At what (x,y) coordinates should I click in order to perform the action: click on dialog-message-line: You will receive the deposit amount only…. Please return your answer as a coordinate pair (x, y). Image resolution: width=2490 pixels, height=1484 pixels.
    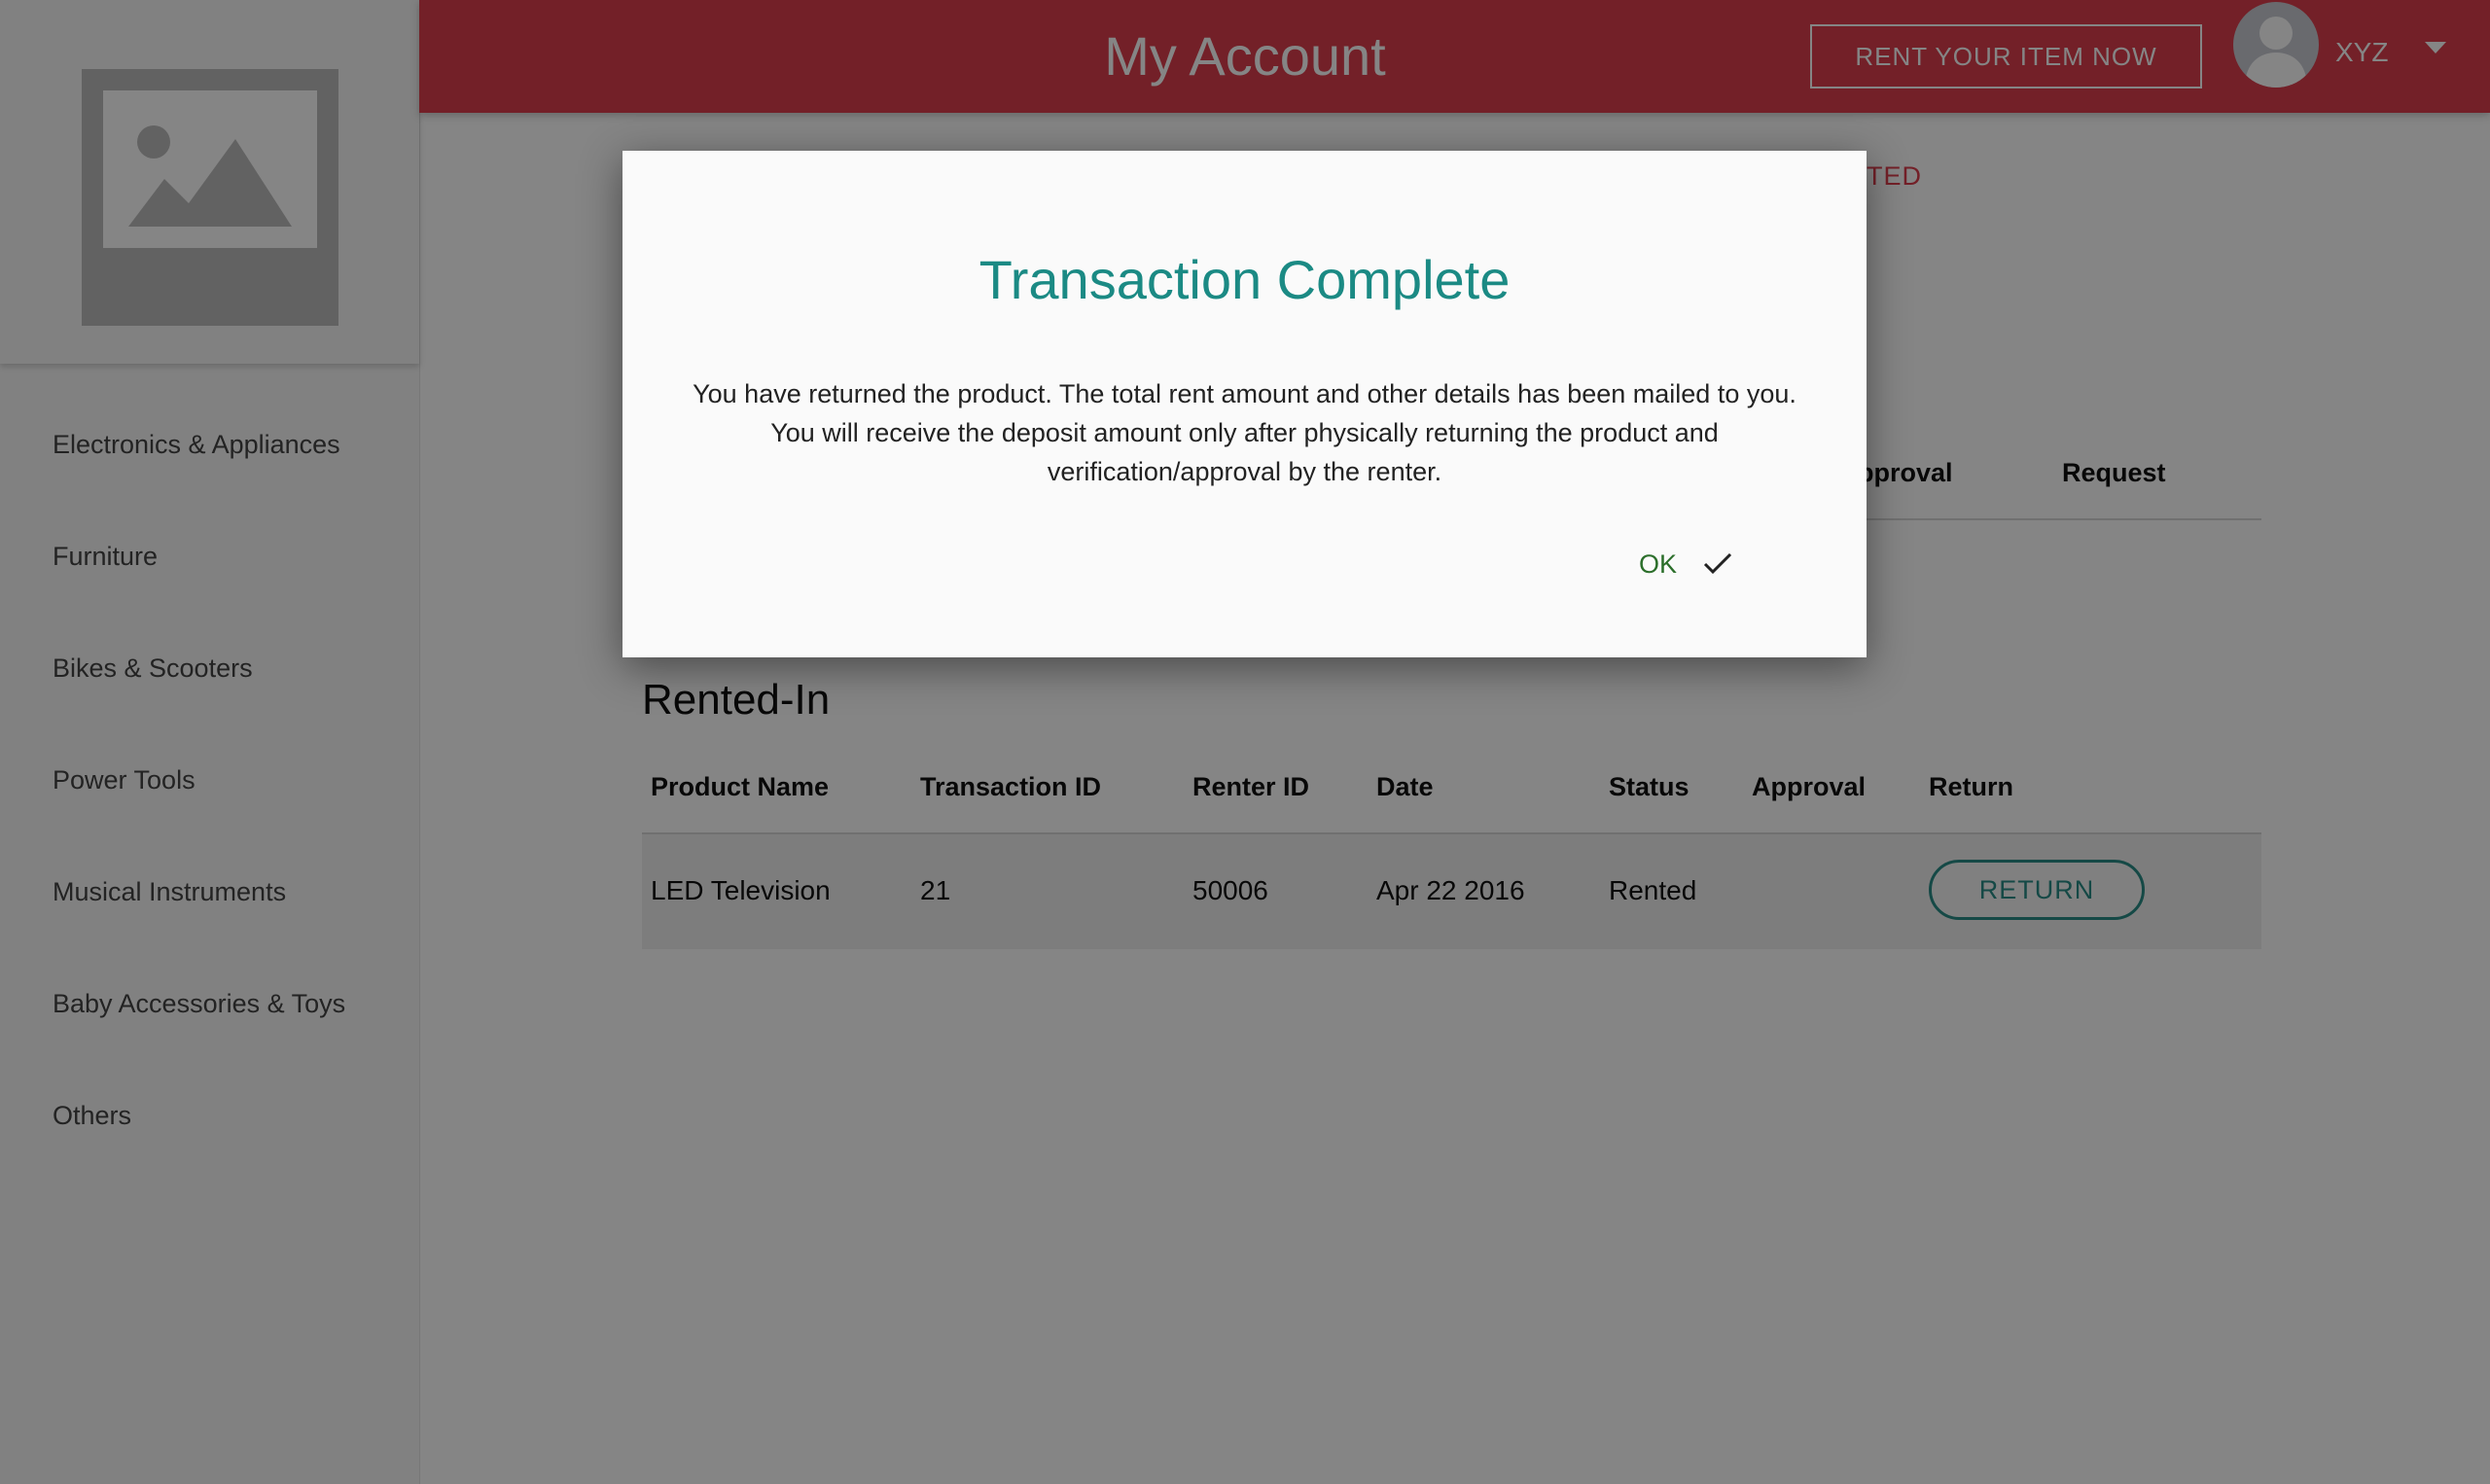
    Looking at the image, I should click on (1244, 433).